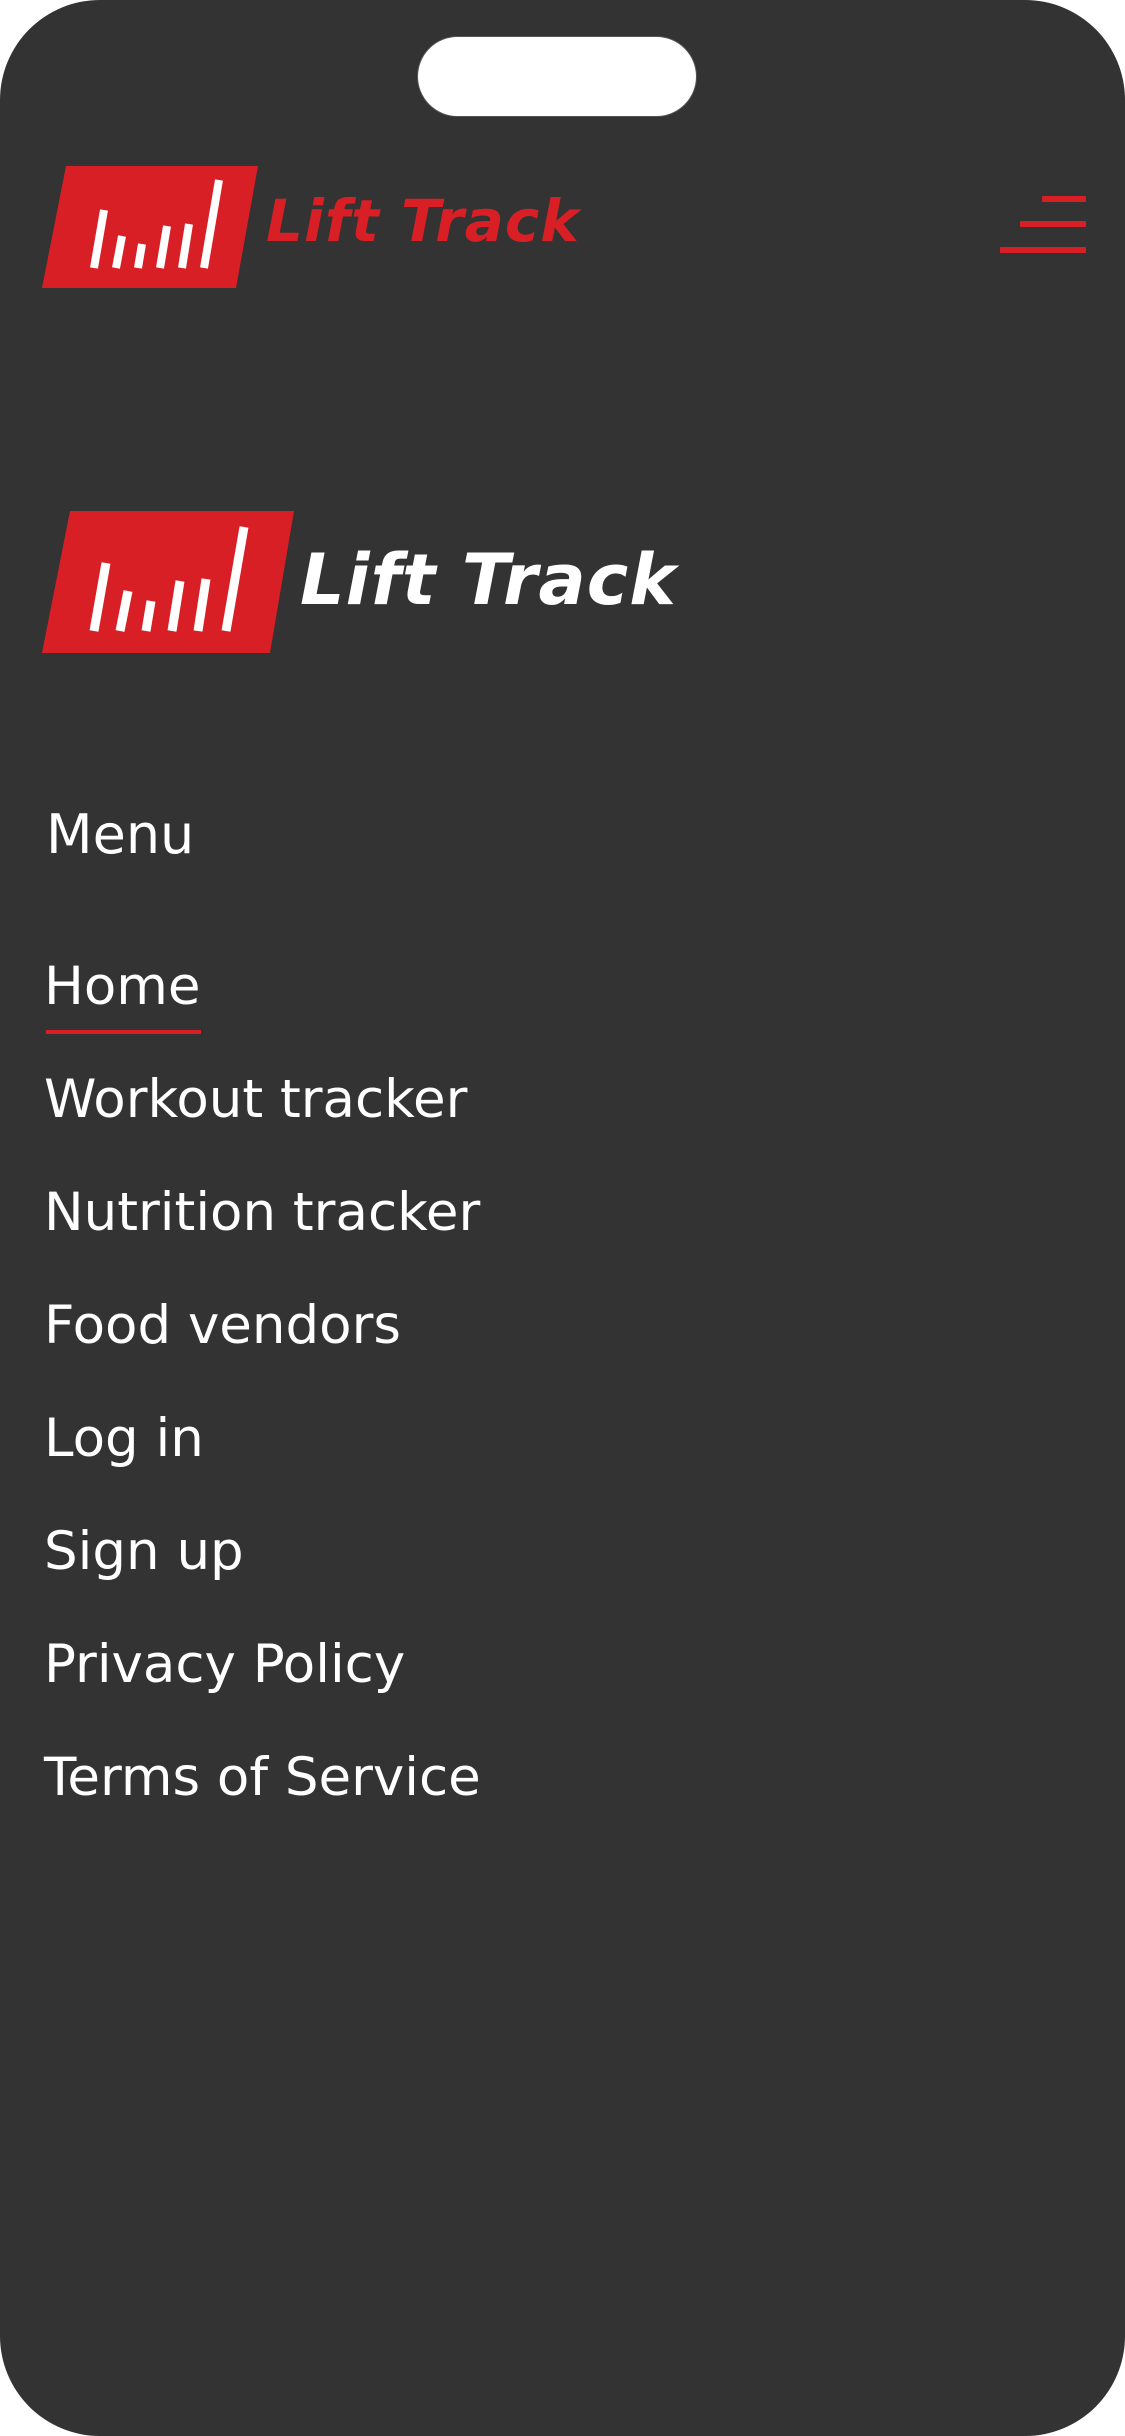 The width and height of the screenshot is (1125, 2436). I want to click on nav-item-label: Home, so click(122, 992).